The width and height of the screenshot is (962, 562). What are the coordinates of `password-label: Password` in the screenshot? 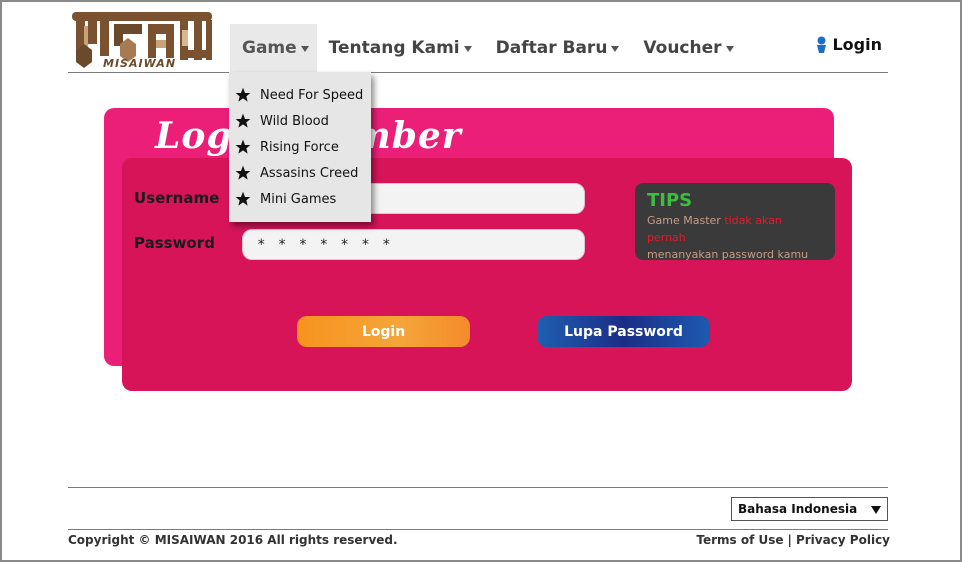 It's located at (174, 243).